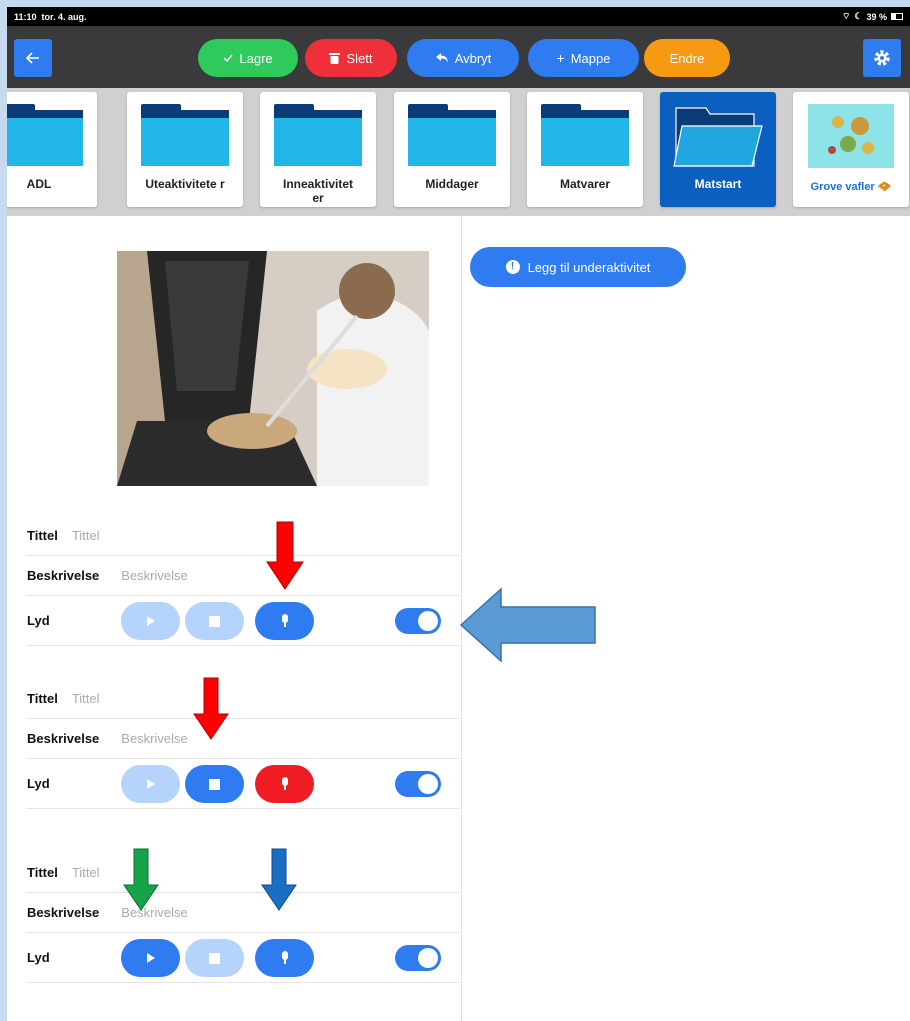 This screenshot has height=1021, width=910. Describe the element at coordinates (318, 191) in the screenshot. I see `folder-label: Inneaktivitet er` at that location.